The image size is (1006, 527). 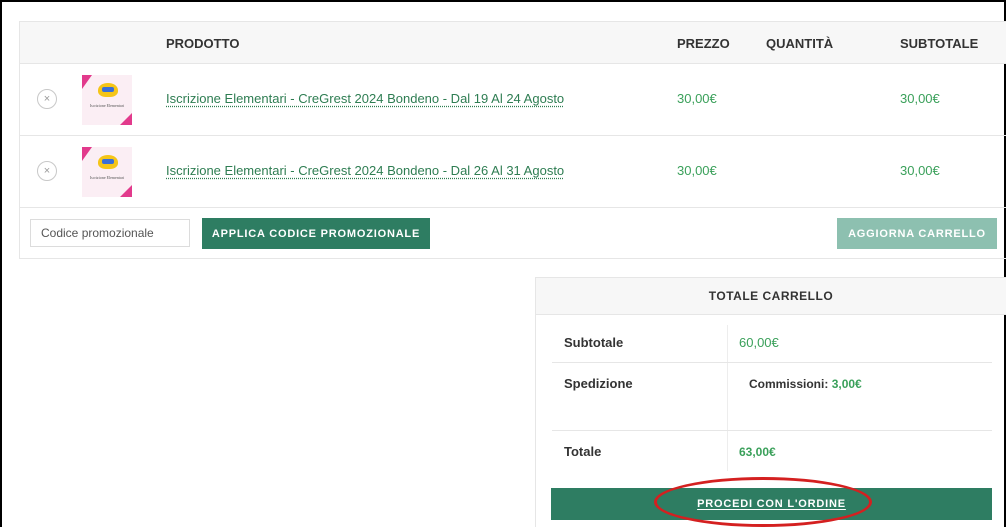 What do you see at coordinates (110, 233) in the screenshot?
I see `coupon-input` at bounding box center [110, 233].